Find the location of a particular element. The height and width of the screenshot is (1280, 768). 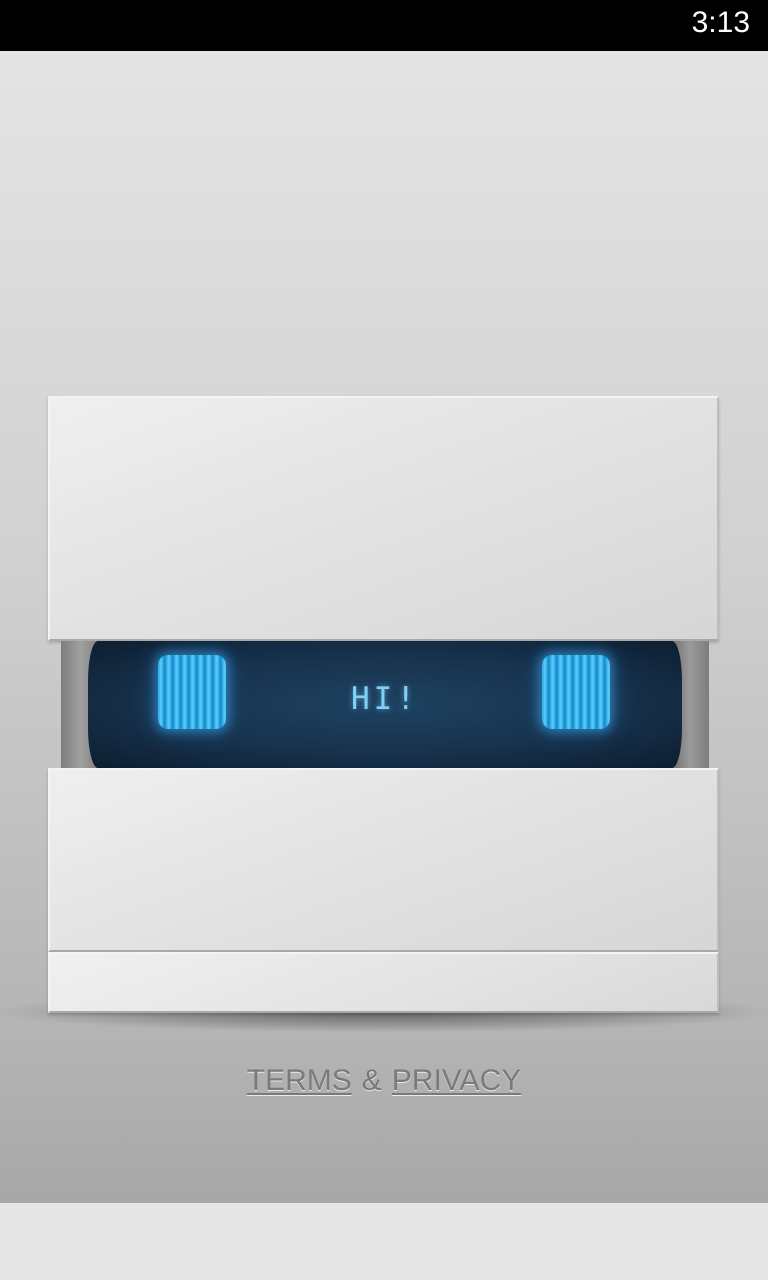

robot-bottom-panel is located at coordinates (383, 860).